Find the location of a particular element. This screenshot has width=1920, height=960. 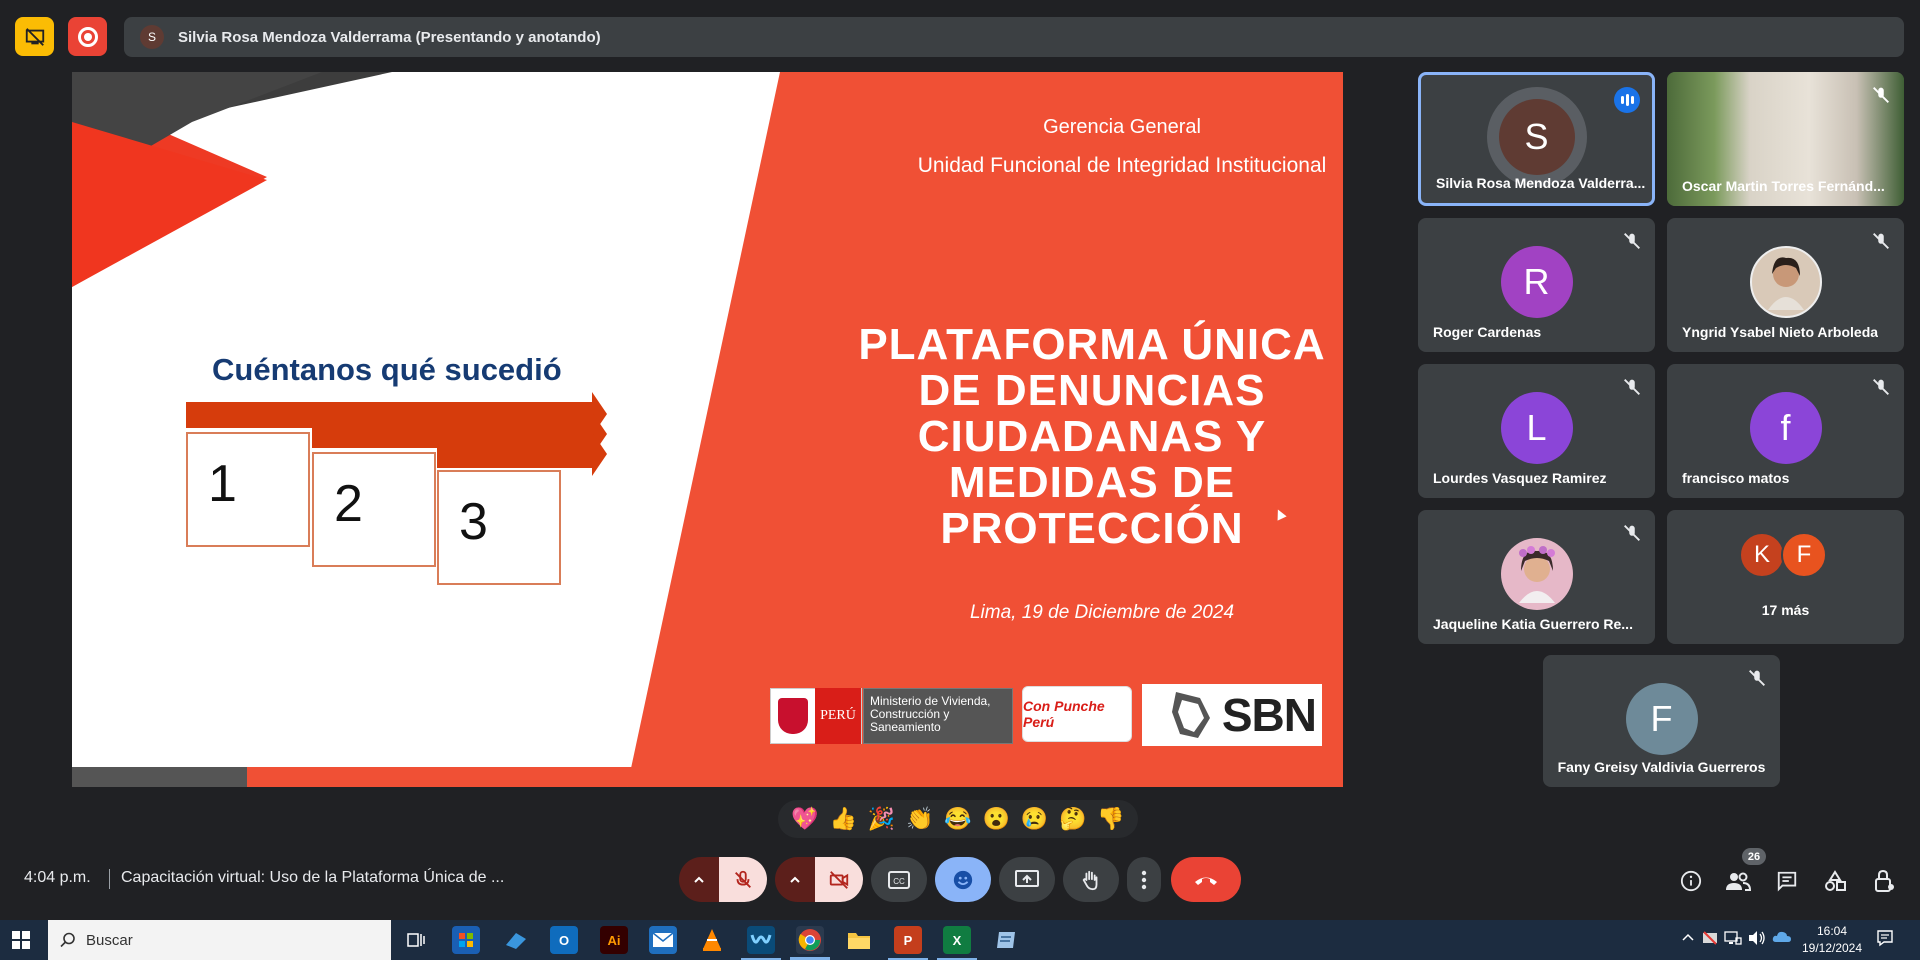

people-icon is located at coordinates (1738, 881).